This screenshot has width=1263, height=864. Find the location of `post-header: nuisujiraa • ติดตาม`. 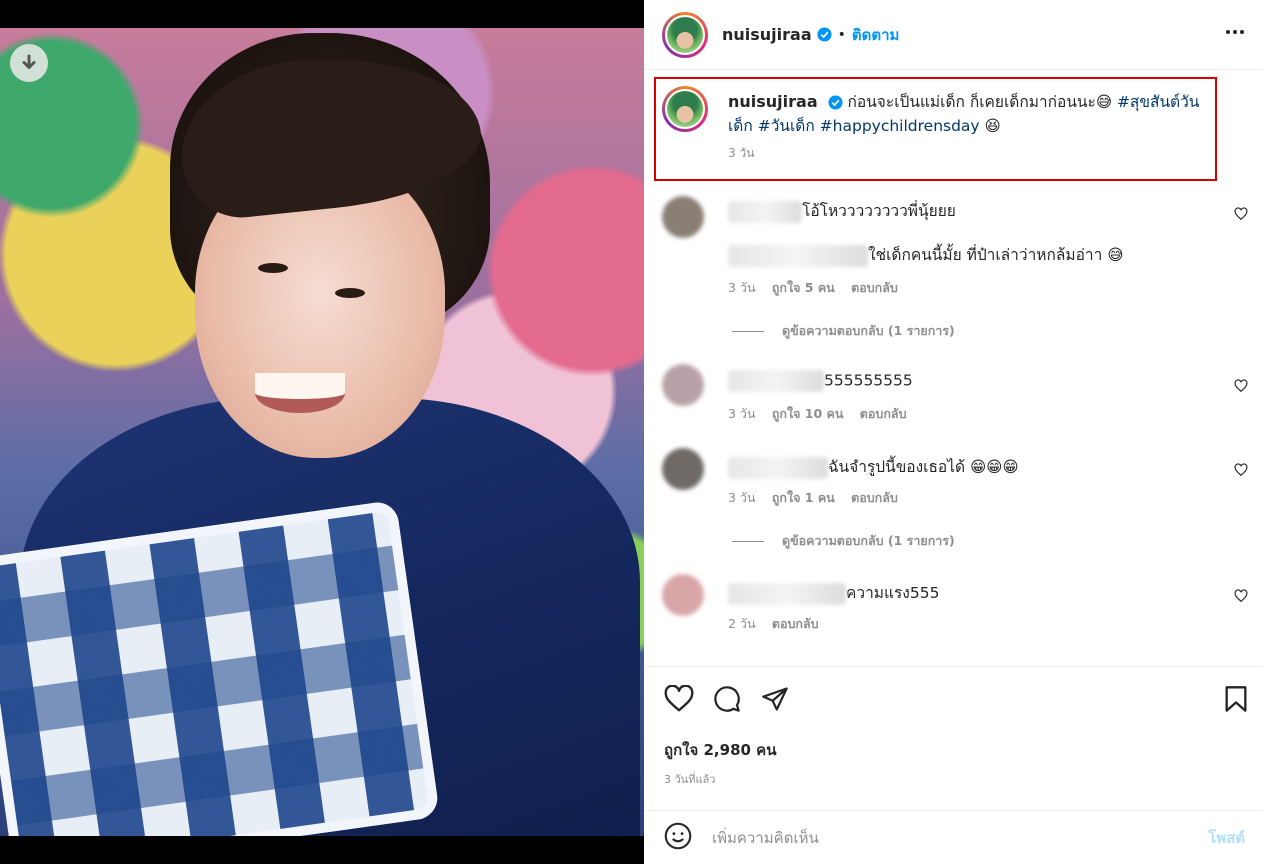

post-header: nuisujiraa • ติดตาม is located at coordinates (953, 35).